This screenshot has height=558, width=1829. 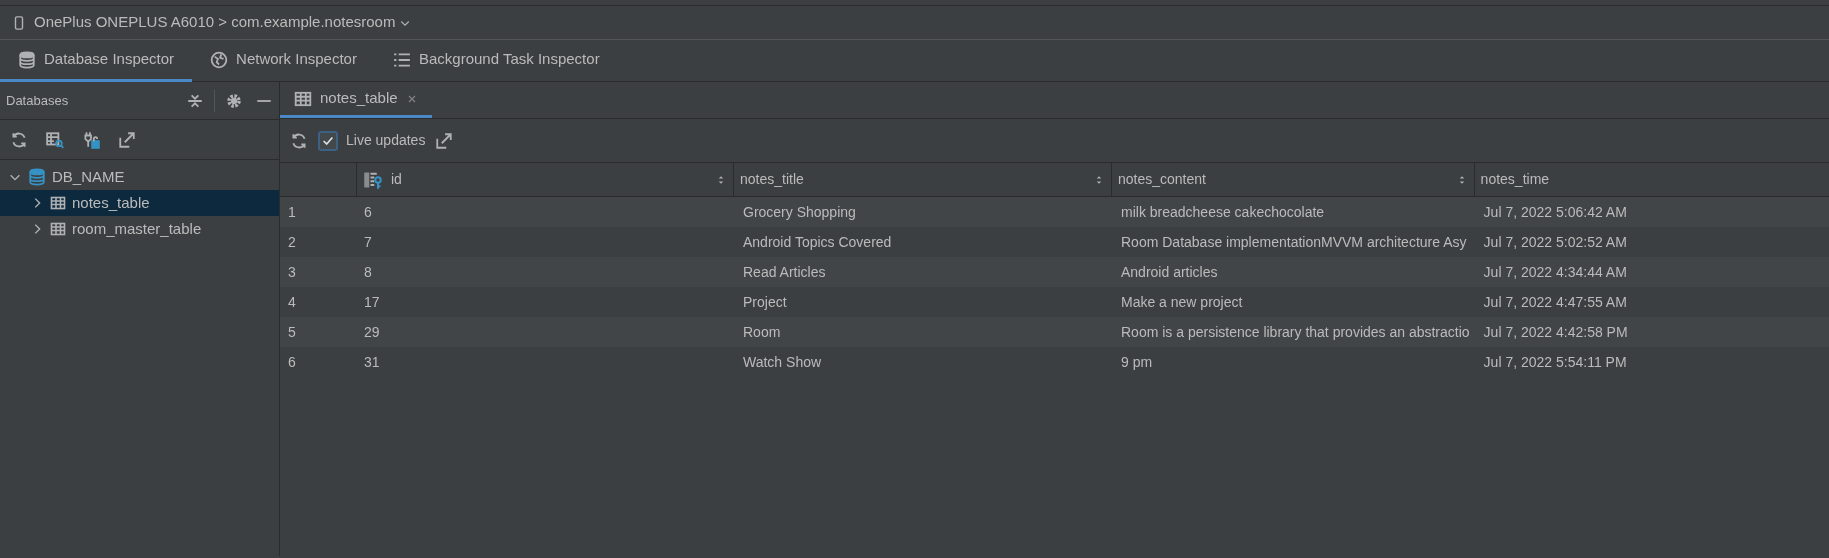 I want to click on table-cell-text: Project, so click(x=765, y=302).